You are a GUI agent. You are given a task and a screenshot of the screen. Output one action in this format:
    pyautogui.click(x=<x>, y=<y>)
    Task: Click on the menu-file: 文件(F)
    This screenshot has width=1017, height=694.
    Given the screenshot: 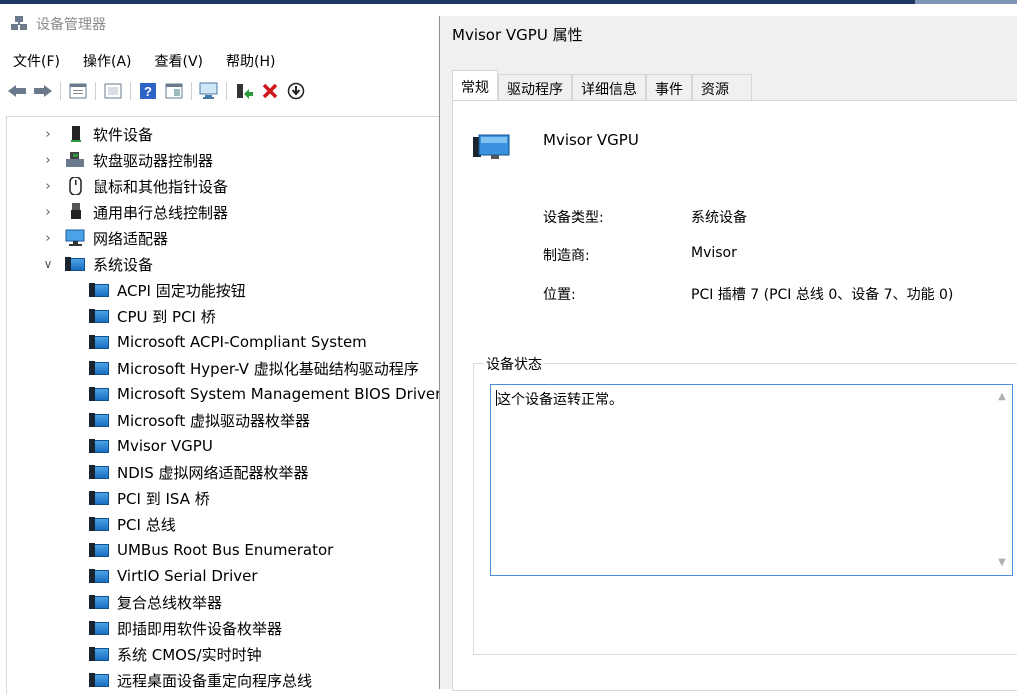 What is the action you would take?
    pyautogui.click(x=35, y=61)
    